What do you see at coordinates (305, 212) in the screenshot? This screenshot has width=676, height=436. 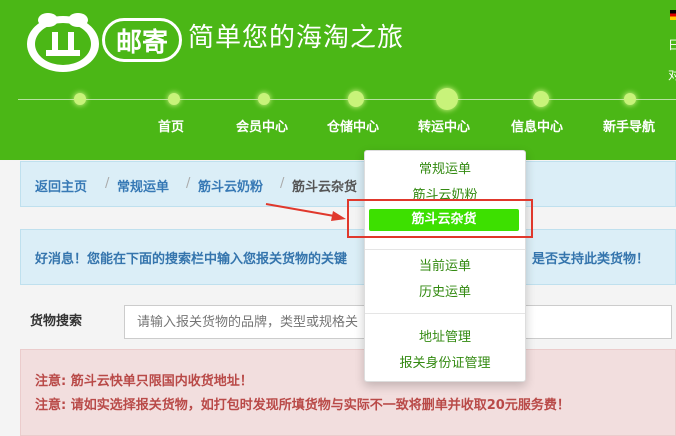 I see `annotation-arrow-icon` at bounding box center [305, 212].